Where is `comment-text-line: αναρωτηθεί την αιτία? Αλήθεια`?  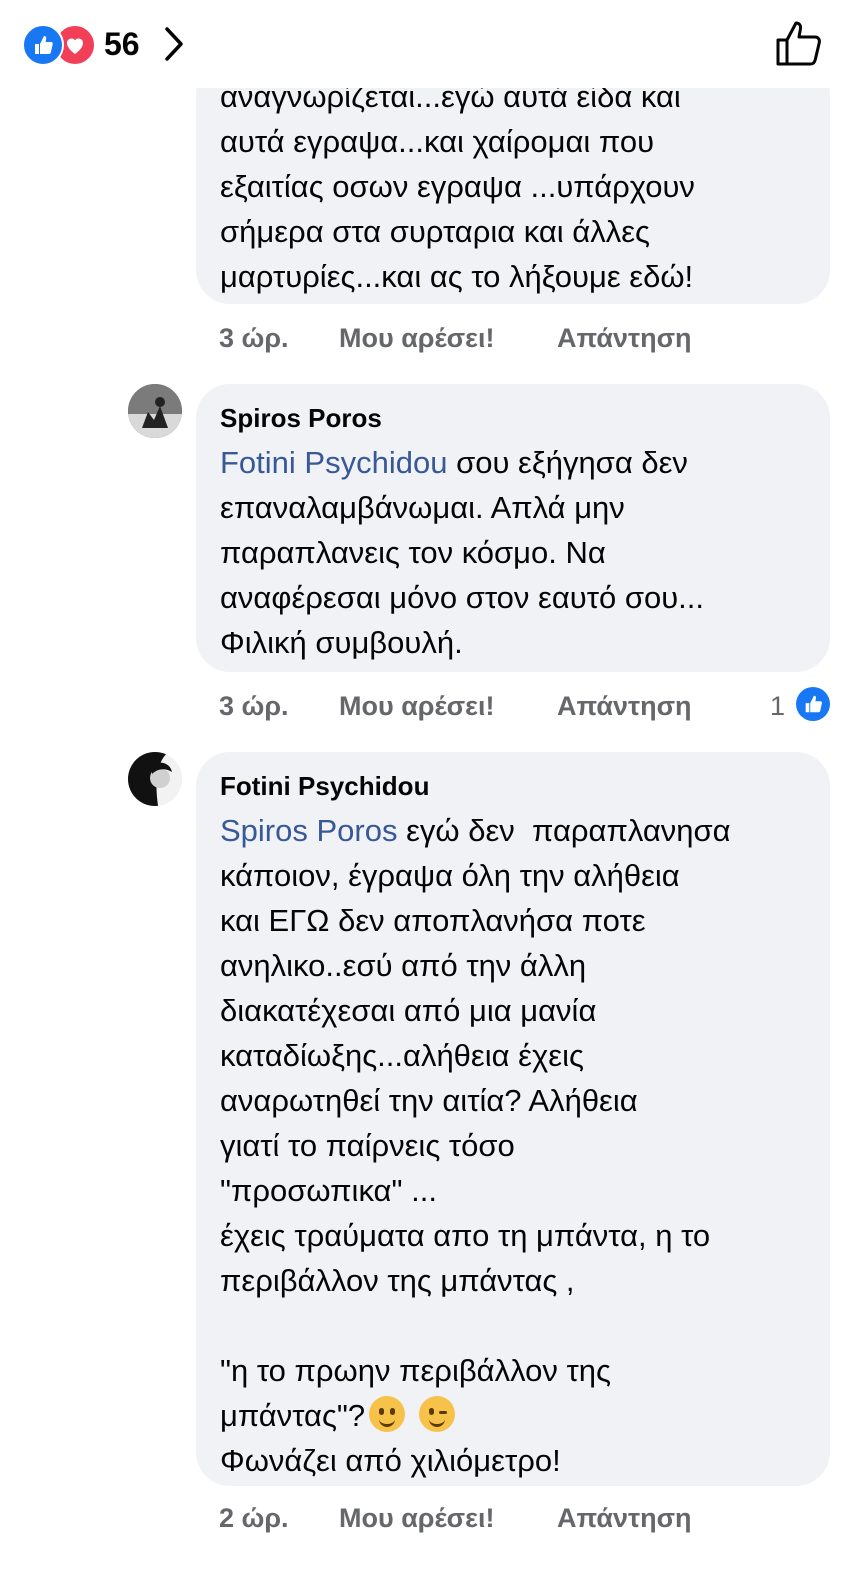 comment-text-line: αναρωτηθεί την αιτία? Αλήθεια is located at coordinates (429, 1100).